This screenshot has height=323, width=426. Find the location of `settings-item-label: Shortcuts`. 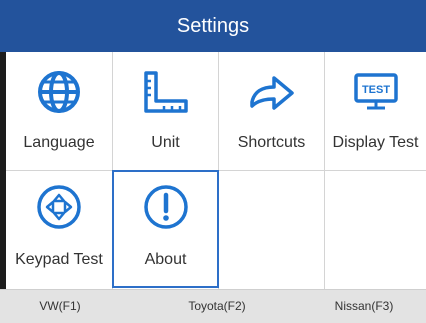

settings-item-label: Shortcuts is located at coordinates (271, 142).